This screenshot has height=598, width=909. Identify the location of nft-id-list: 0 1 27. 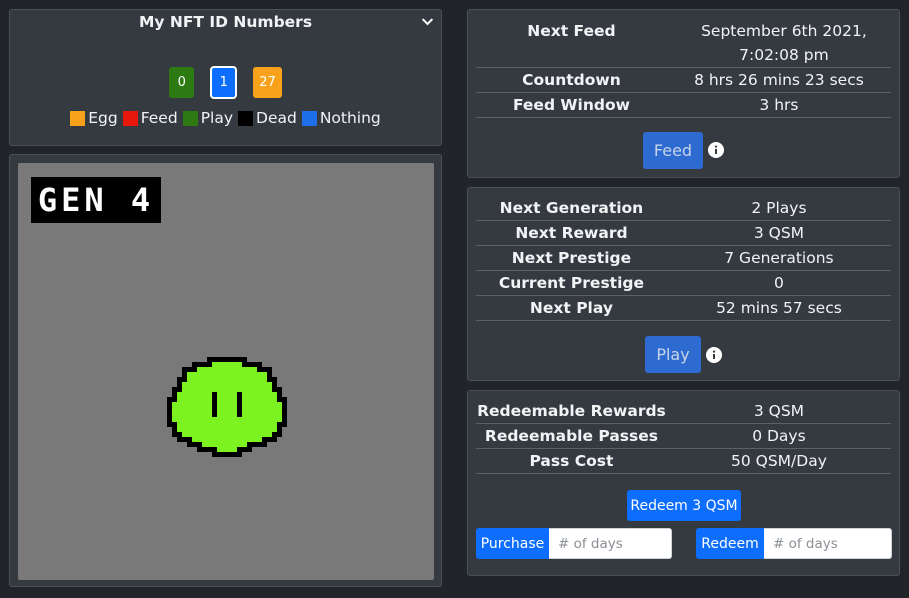
(225, 82).